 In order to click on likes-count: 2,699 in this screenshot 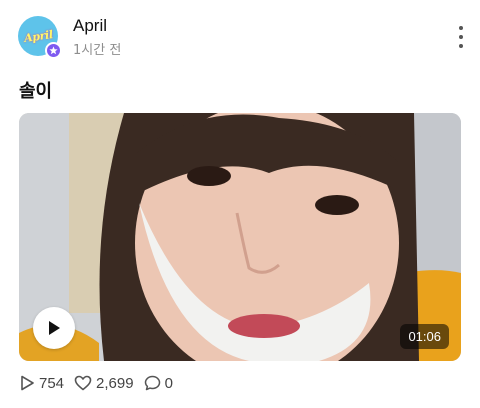, I will do `click(115, 383)`.